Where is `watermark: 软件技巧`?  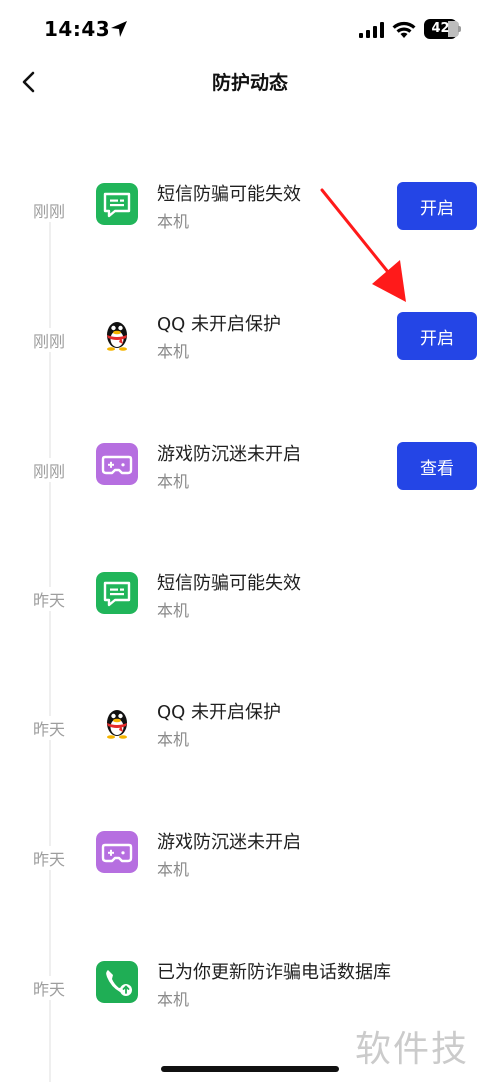
watermark: 软件技巧 is located at coordinates (412, 1055).